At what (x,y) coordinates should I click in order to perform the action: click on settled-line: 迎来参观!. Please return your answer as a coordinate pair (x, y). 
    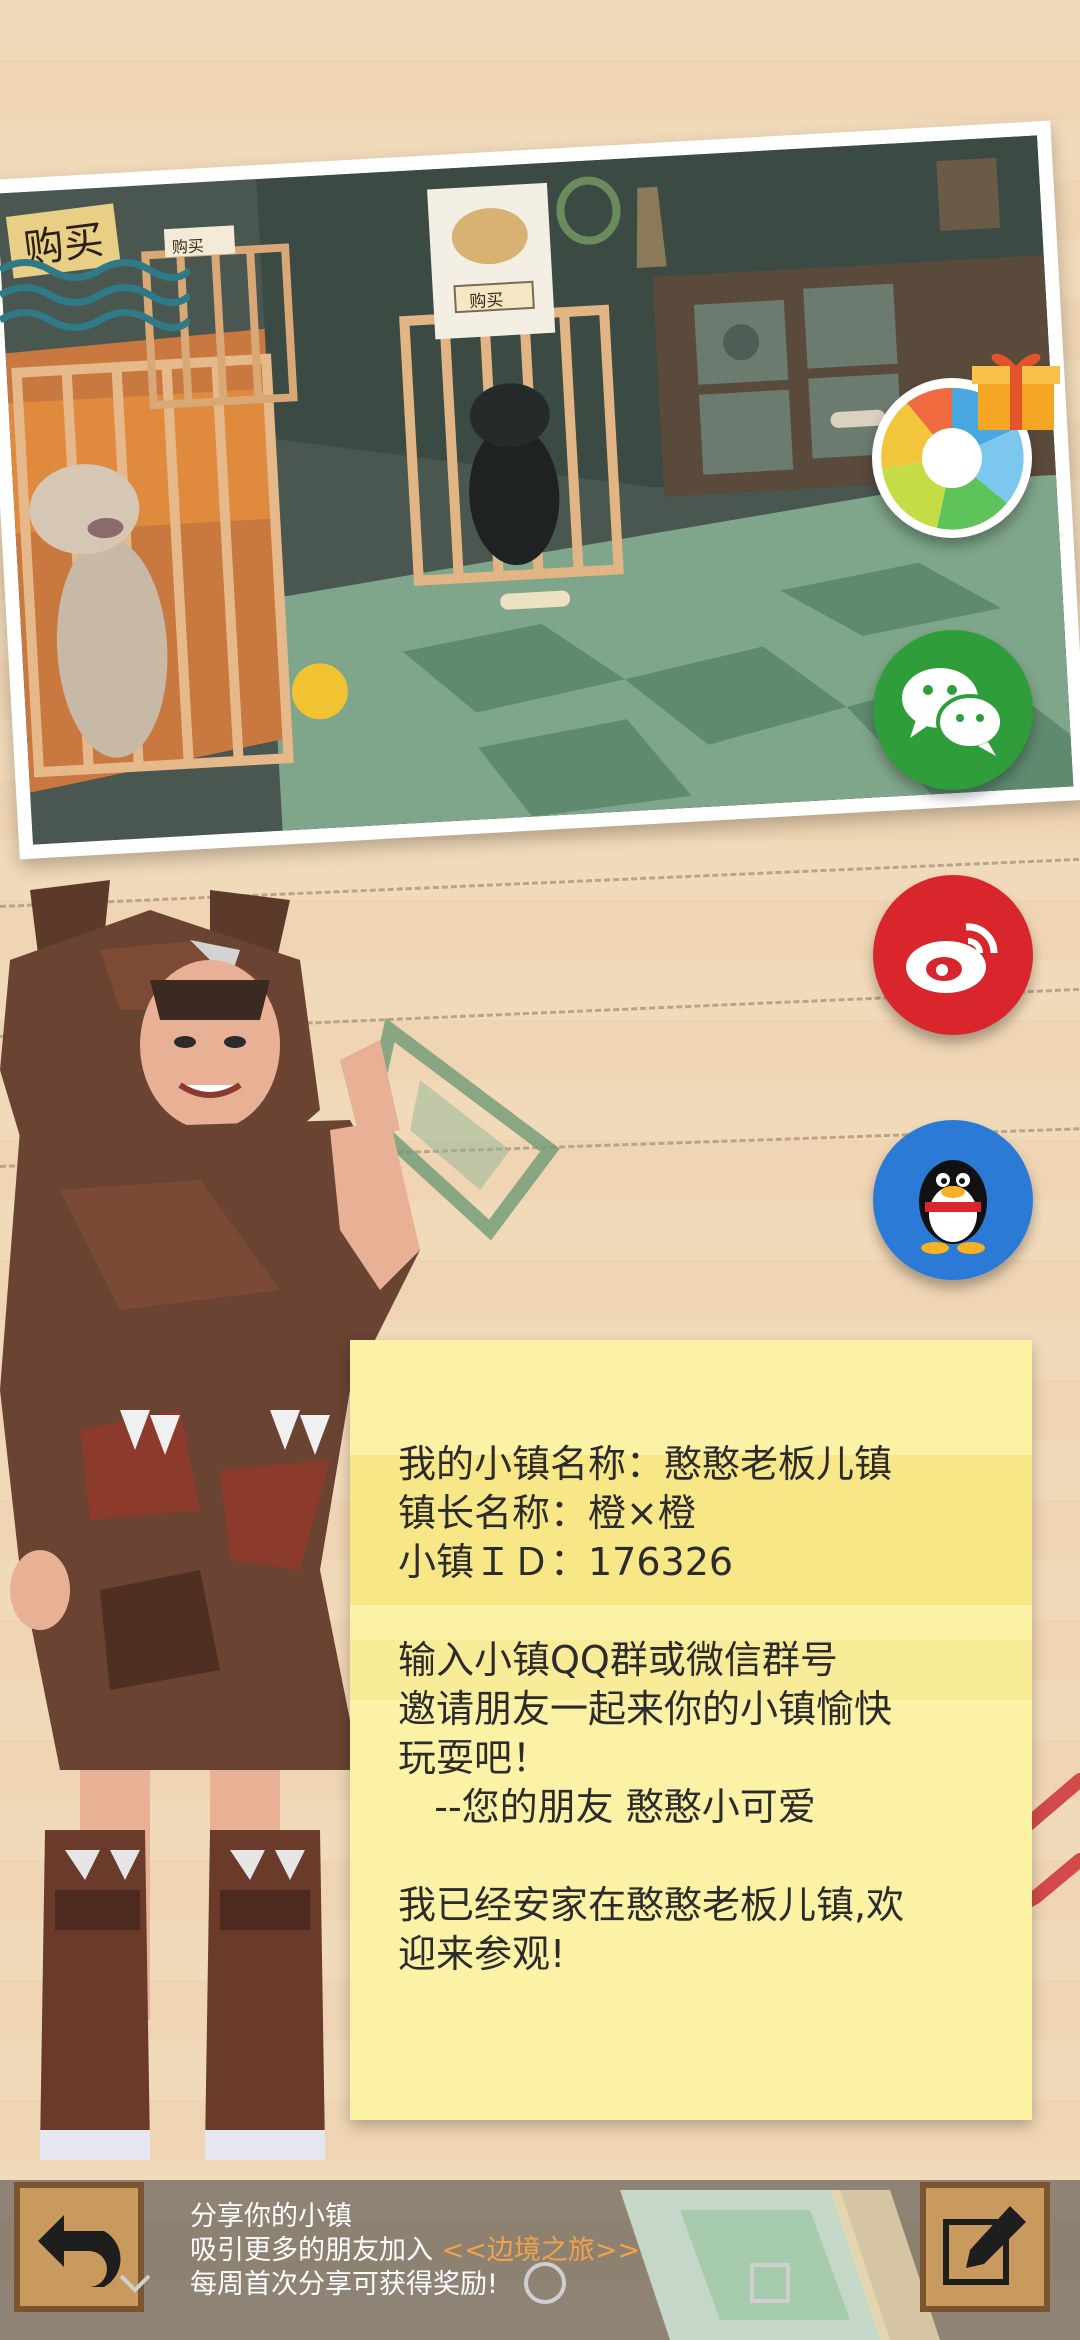
    Looking at the image, I should click on (482, 1954).